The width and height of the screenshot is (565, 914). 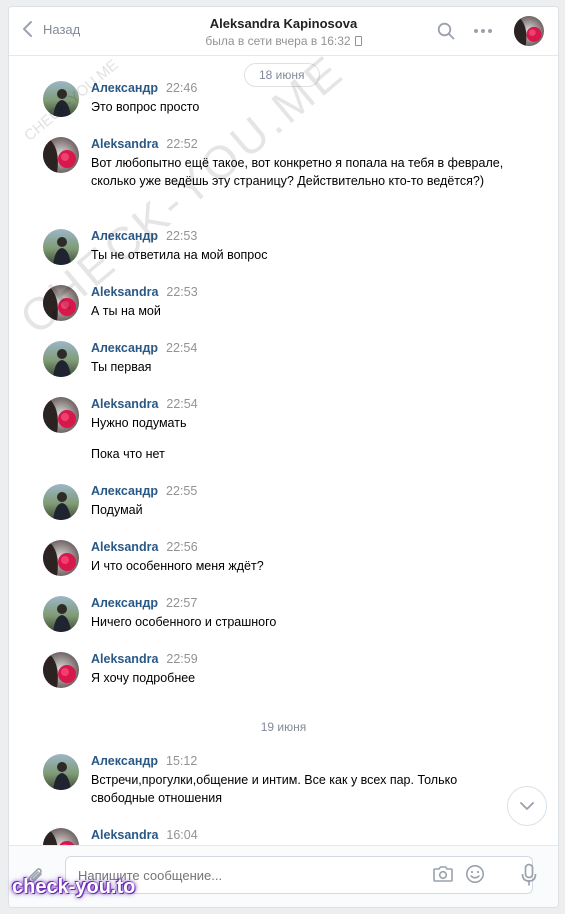 What do you see at coordinates (117, 510) in the screenshot?
I see `message-text: Подумай` at bounding box center [117, 510].